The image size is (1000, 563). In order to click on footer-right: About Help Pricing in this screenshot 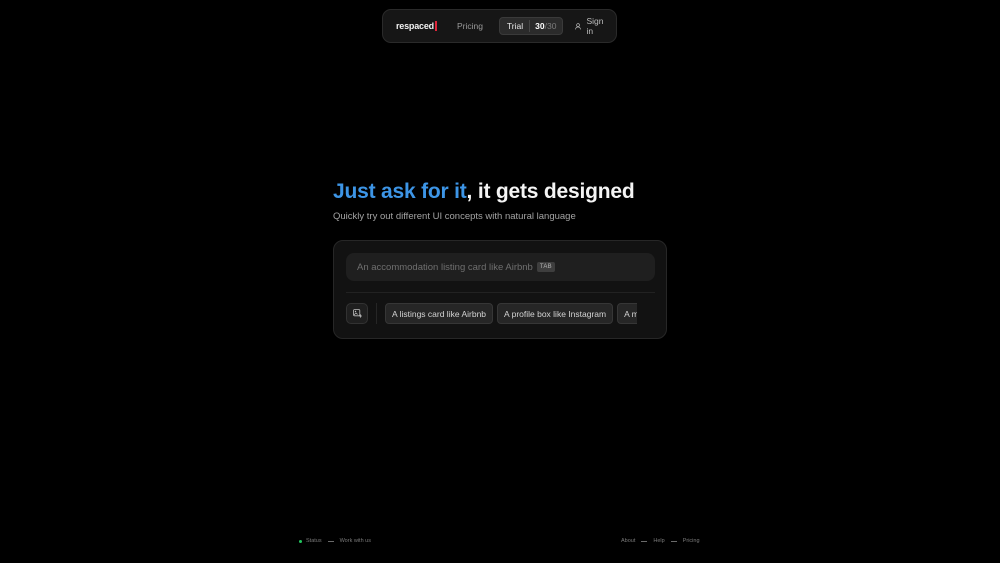, I will do `click(660, 541)`.